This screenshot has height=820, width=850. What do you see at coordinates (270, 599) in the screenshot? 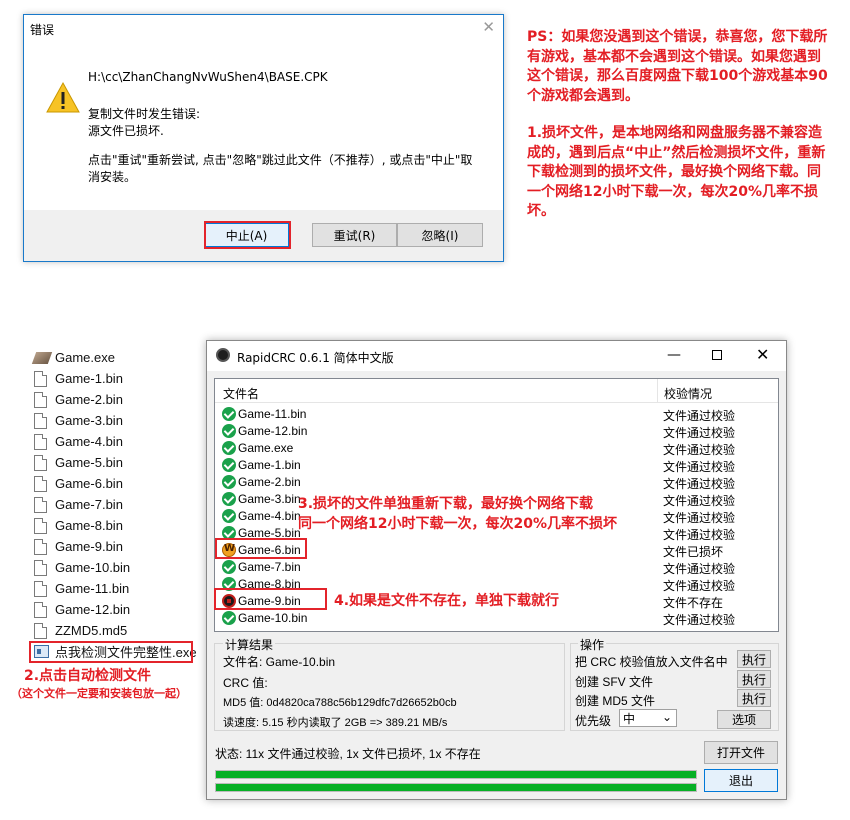
I see `missing-file-highlight-box` at bounding box center [270, 599].